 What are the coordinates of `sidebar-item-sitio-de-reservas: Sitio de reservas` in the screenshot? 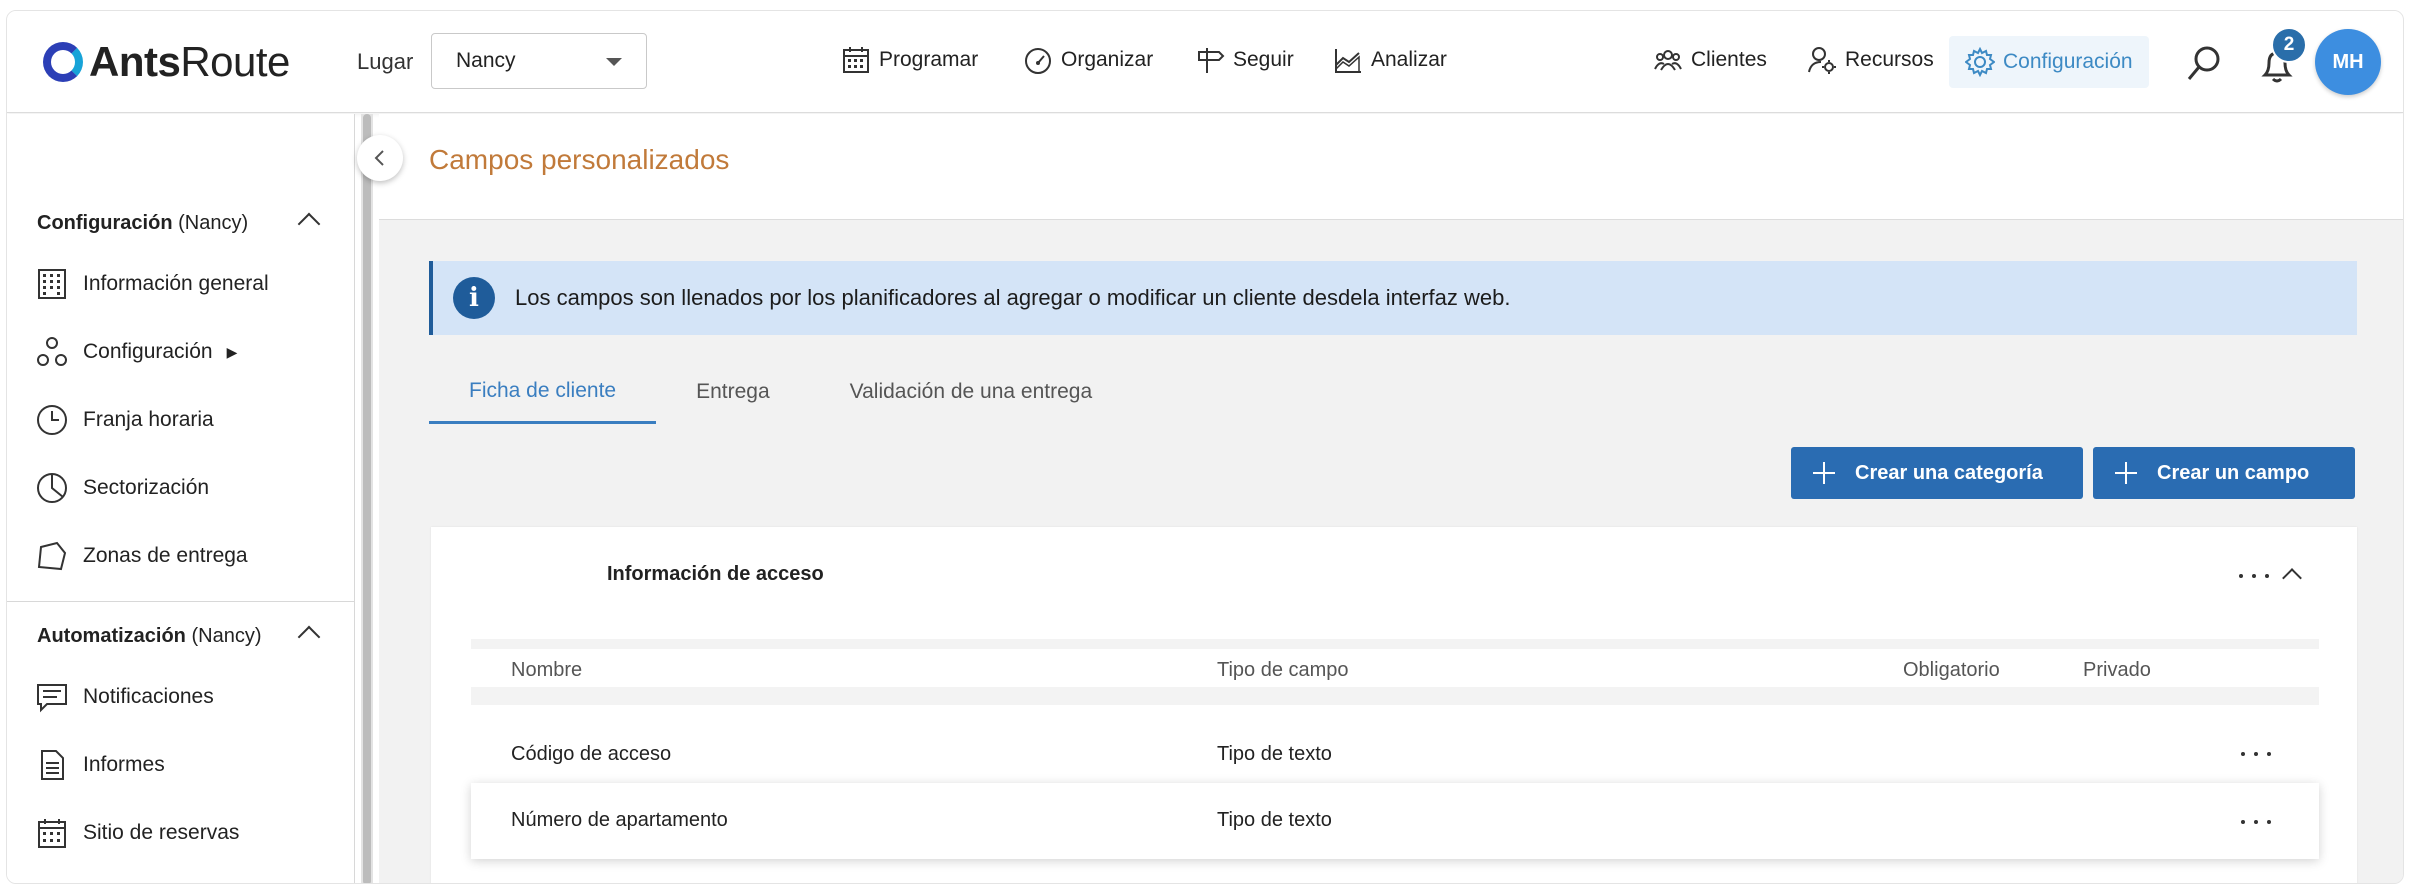 It's located at (137, 833).